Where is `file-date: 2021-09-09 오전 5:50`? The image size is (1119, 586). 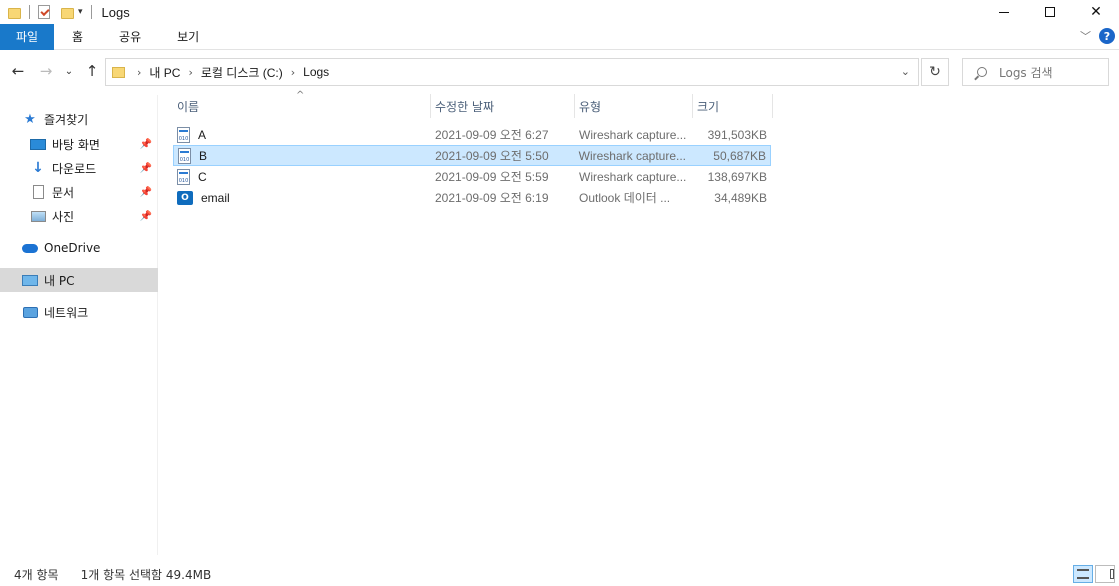 file-date: 2021-09-09 오전 5:50 is located at coordinates (492, 156).